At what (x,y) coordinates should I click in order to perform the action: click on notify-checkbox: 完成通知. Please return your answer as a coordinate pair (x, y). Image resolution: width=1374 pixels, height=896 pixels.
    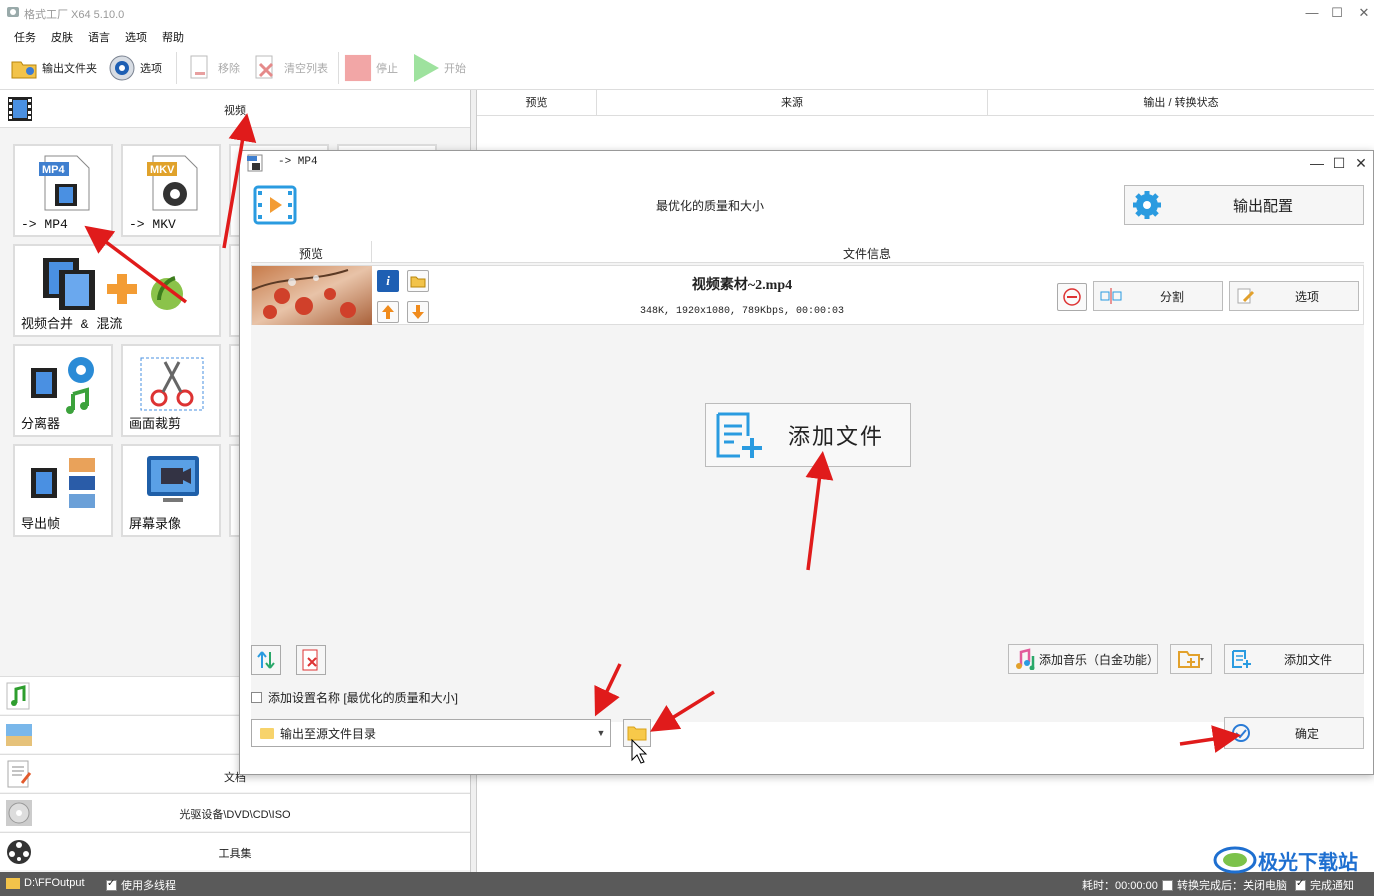
    Looking at the image, I should click on (1324, 885).